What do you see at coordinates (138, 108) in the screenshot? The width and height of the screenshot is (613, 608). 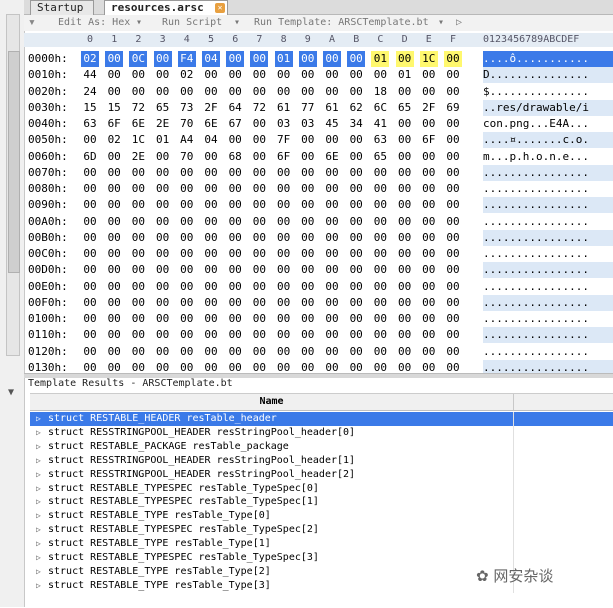 I see `hex-byte: 72` at bounding box center [138, 108].